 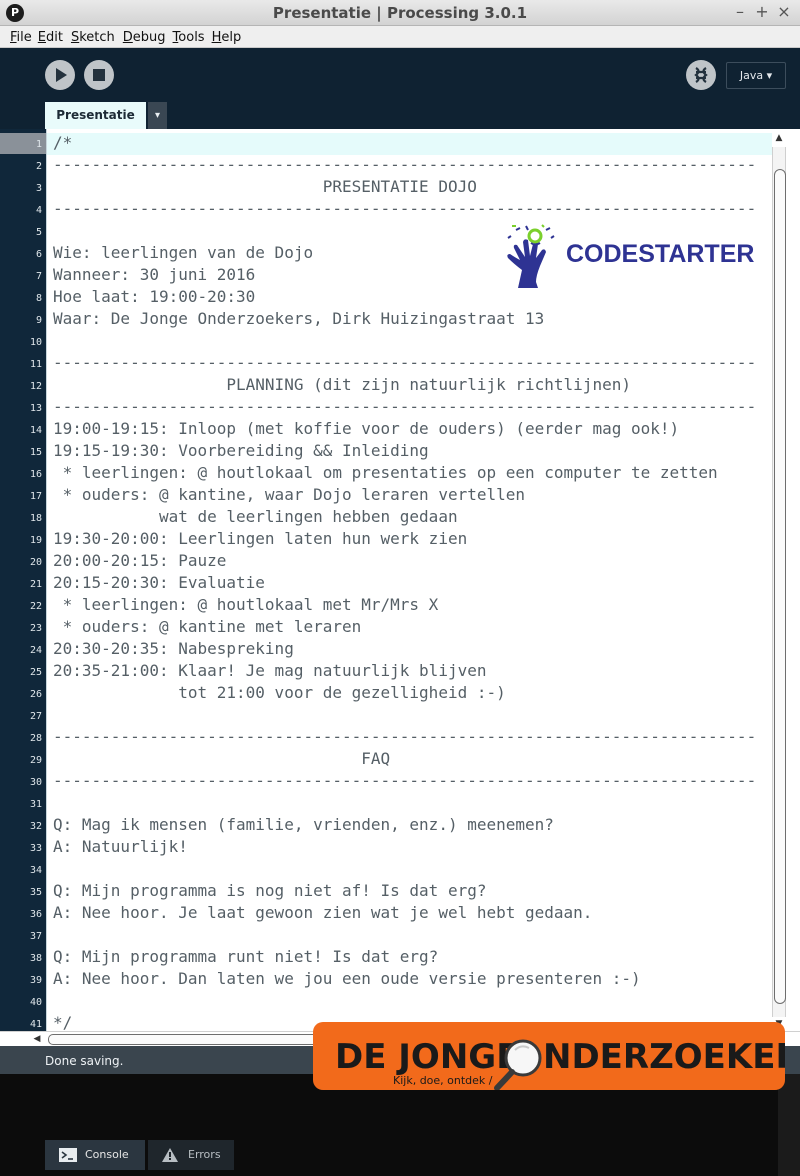 I want to click on codestarter-logo: CODESTARTER, so click(x=630, y=256).